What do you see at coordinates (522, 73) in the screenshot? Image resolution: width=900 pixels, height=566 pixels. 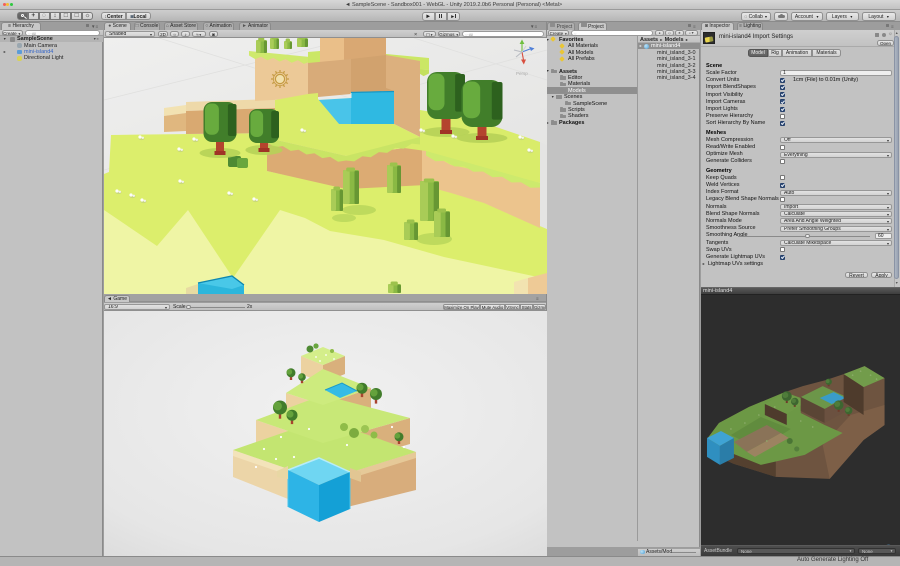 I see `svg-text: Persp` at bounding box center [522, 73].